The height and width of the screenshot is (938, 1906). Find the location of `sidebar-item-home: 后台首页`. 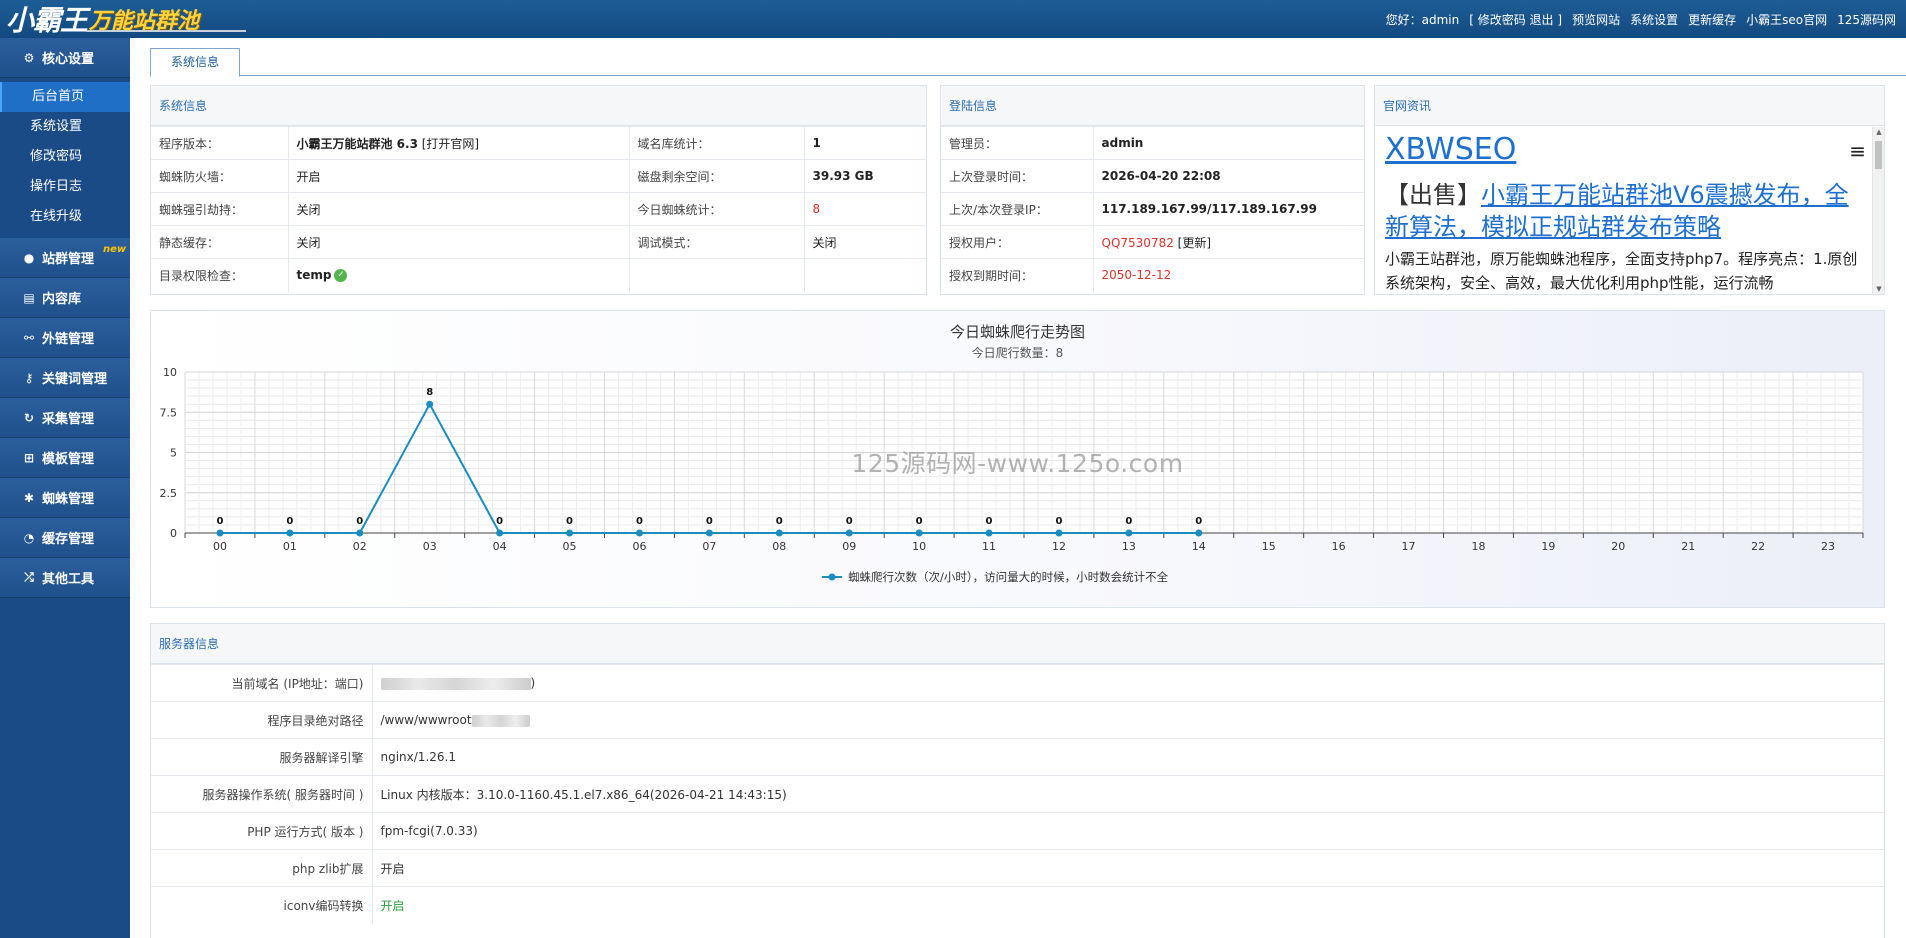

sidebar-item-home: 后台首页 is located at coordinates (65, 97).